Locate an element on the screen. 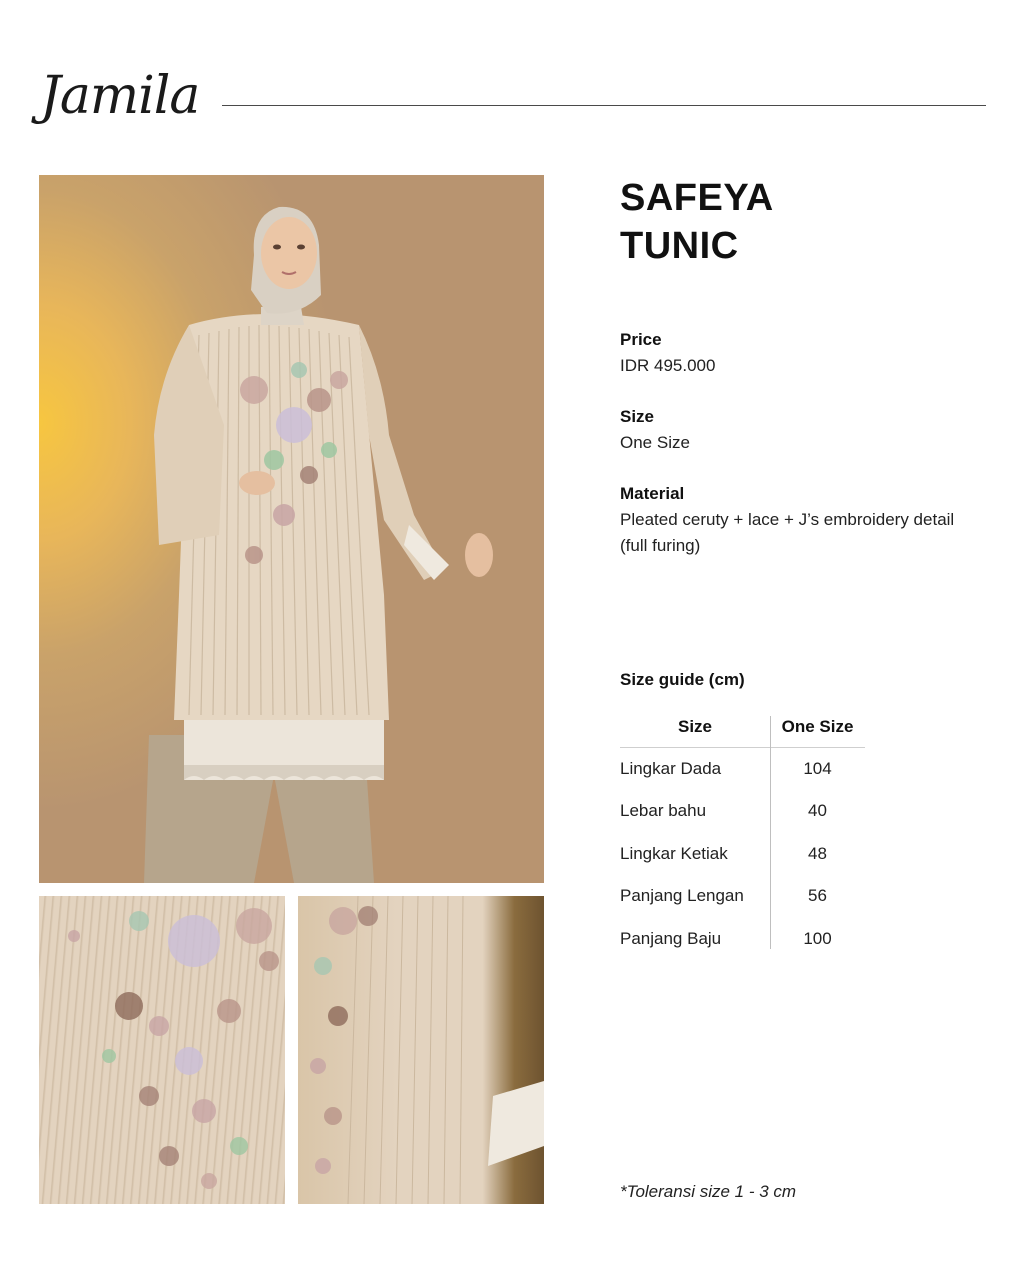 This screenshot has height=1280, width=1024. size-guide-title: Size guide (cm) is located at coordinates (682, 679).